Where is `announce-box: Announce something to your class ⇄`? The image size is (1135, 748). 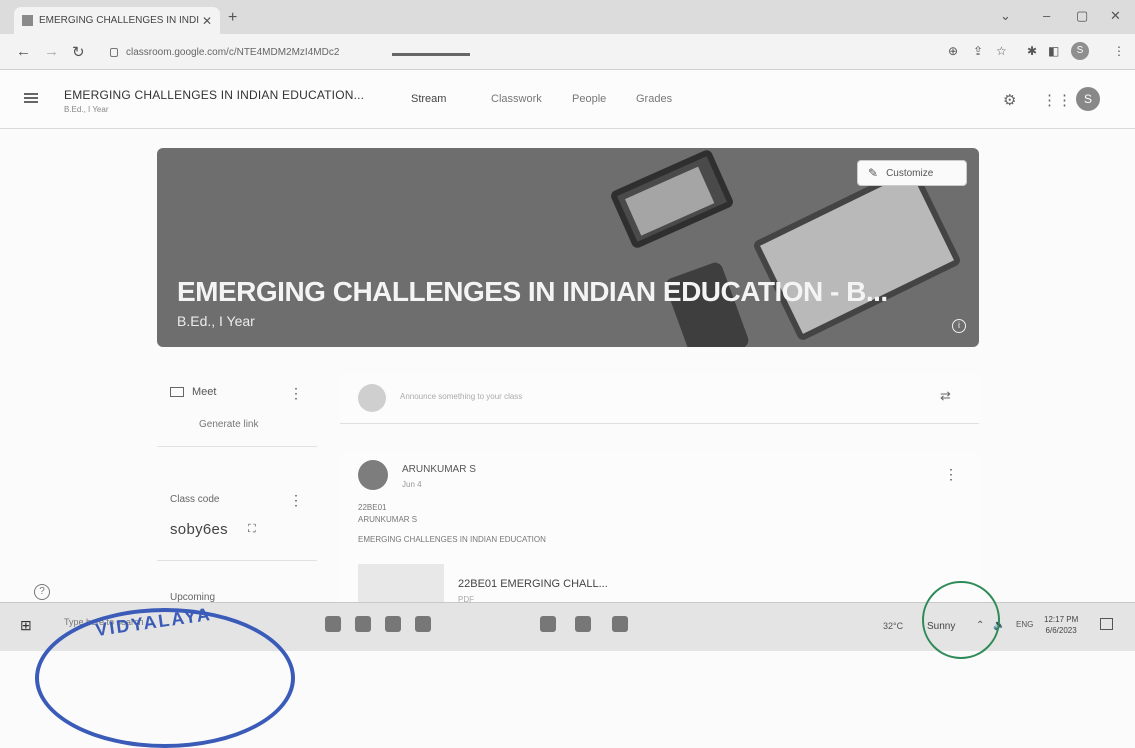
announce-box: Announce something to your class ⇄ is located at coordinates (659, 399).